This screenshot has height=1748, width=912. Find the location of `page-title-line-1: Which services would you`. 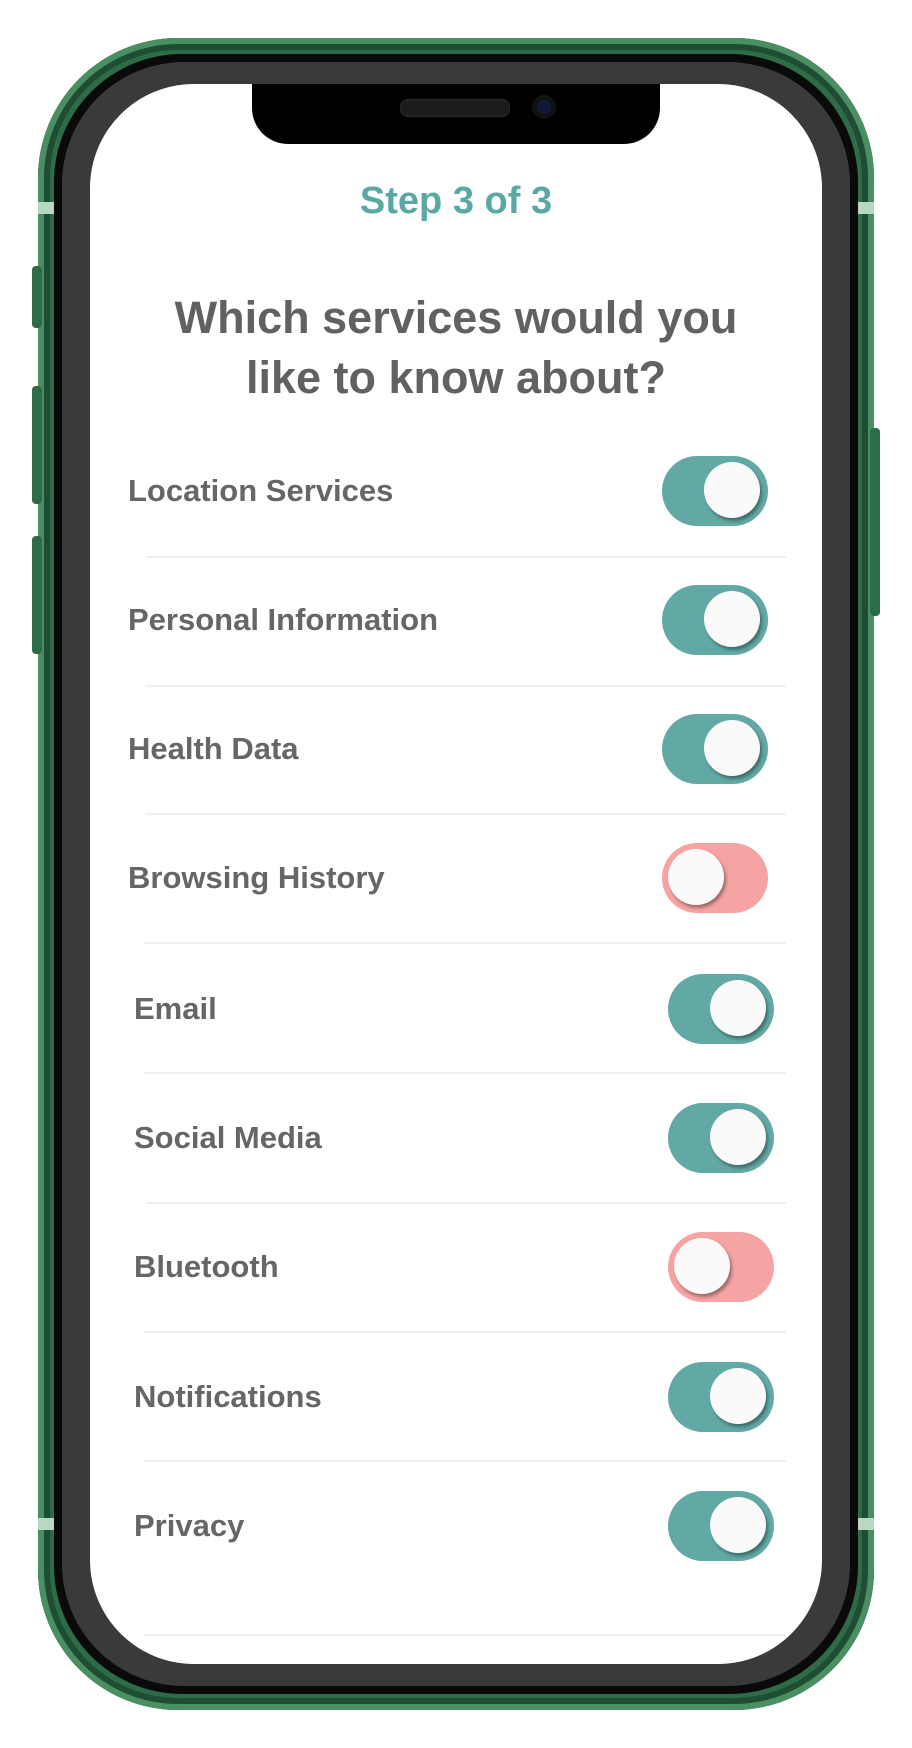

page-title-line-1: Which services would you is located at coordinates (456, 317).